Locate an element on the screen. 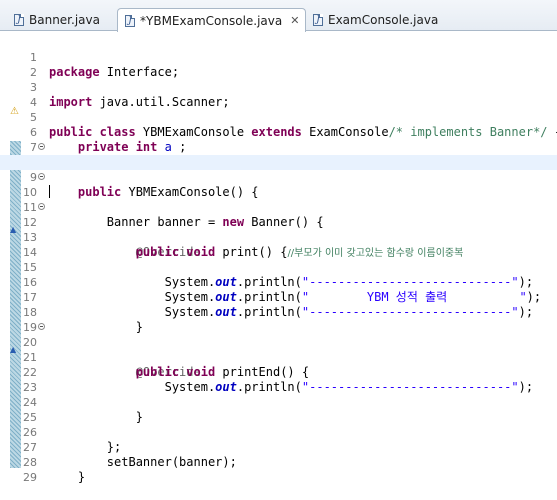 The height and width of the screenshot is (500, 557). code-line: 12 @Override is located at coordinates (278, 229).